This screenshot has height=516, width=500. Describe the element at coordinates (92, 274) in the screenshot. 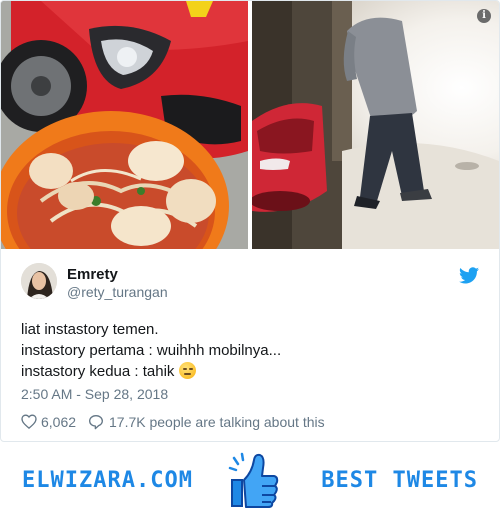

I see `display-name: Emrety` at that location.